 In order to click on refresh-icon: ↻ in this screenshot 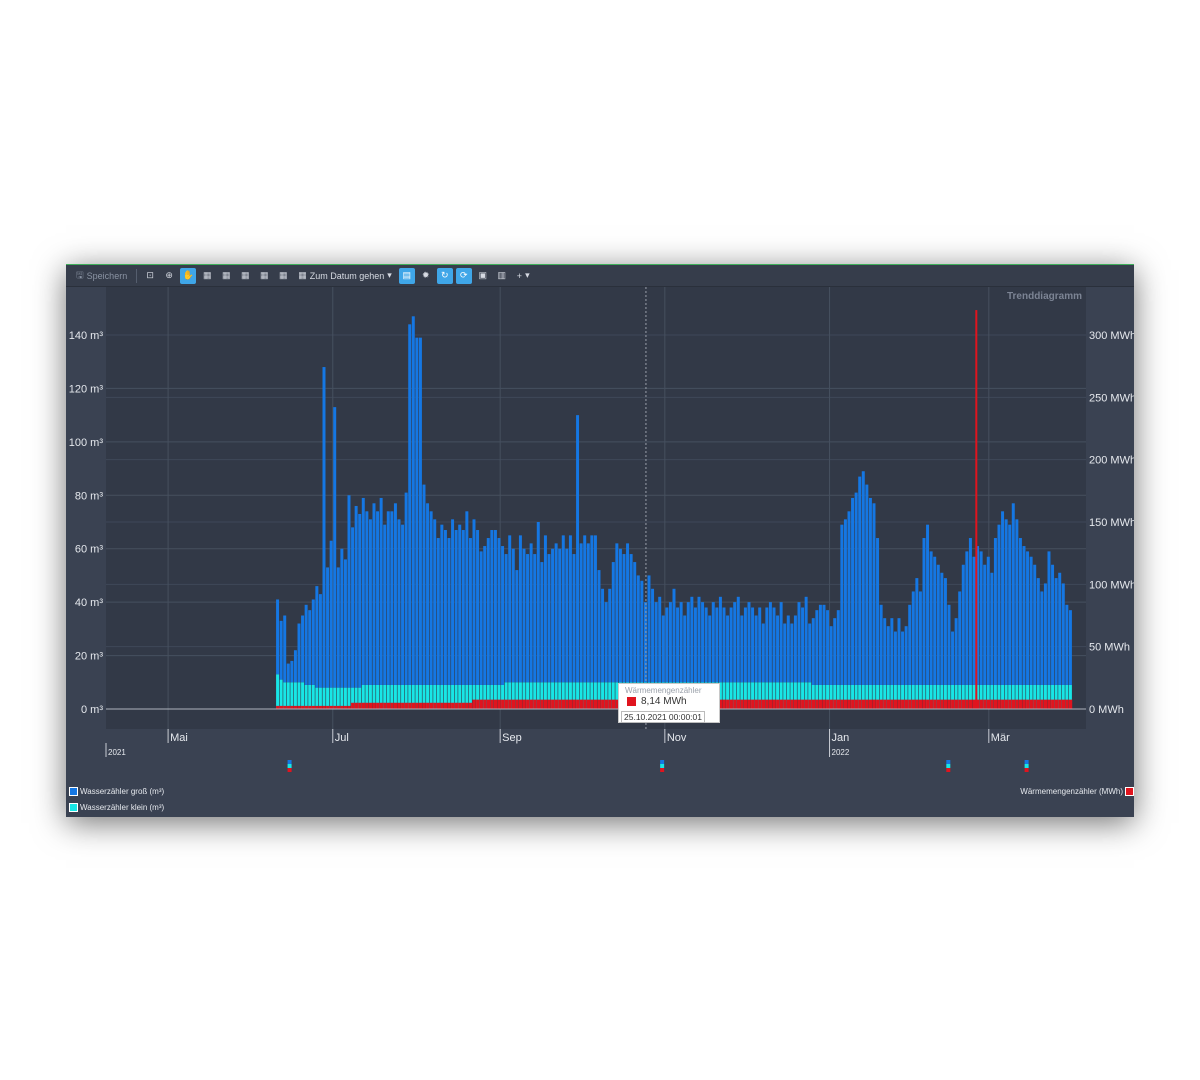, I will do `click(444, 275)`.